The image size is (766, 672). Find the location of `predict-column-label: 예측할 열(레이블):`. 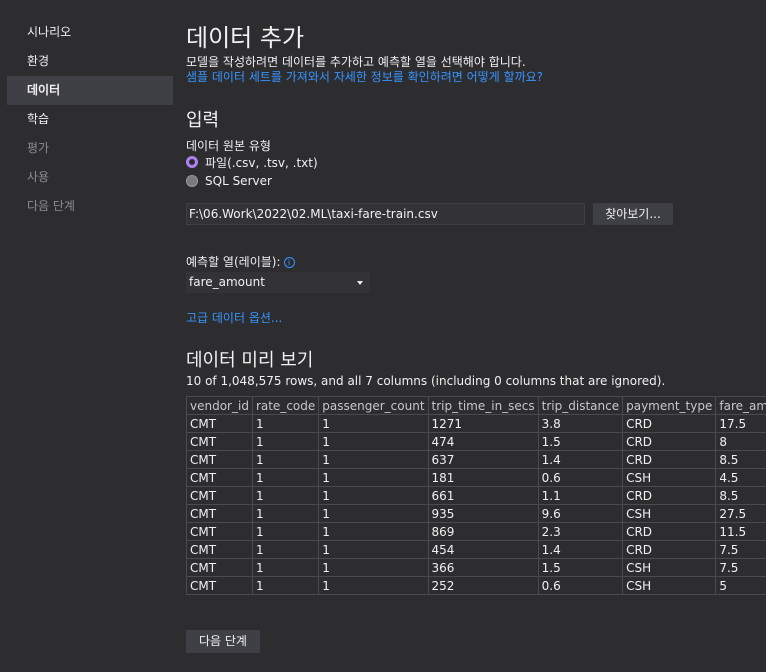

predict-column-label: 예측할 열(레이블): is located at coordinates (233, 262).